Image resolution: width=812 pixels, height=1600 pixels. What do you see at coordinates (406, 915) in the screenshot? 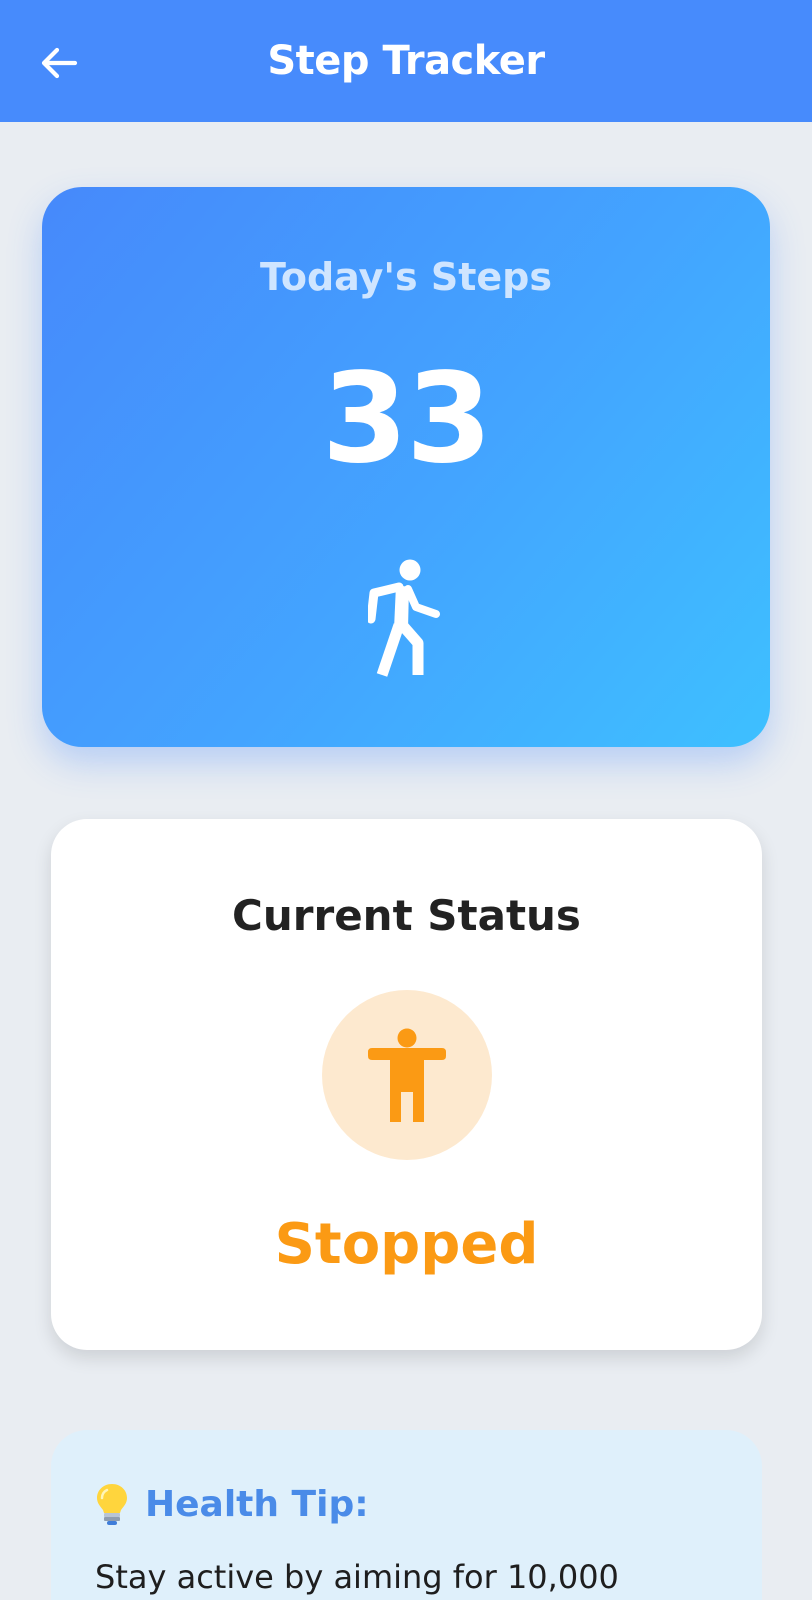
I see `status-title: Current Status` at bounding box center [406, 915].